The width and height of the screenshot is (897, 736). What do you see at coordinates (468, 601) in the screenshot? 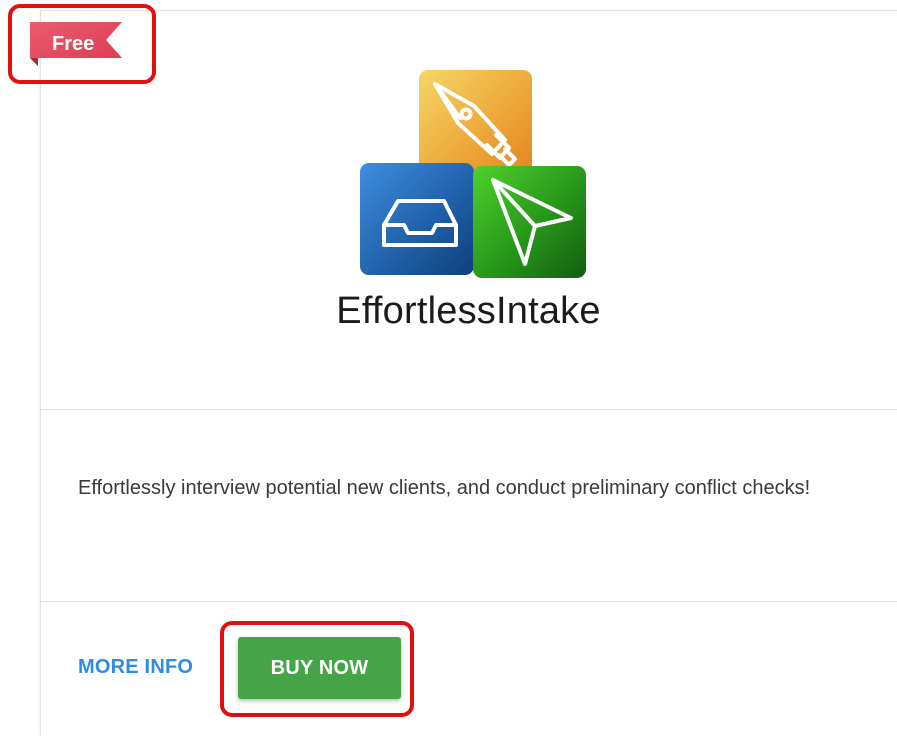
I see `footer-divider` at bounding box center [468, 601].